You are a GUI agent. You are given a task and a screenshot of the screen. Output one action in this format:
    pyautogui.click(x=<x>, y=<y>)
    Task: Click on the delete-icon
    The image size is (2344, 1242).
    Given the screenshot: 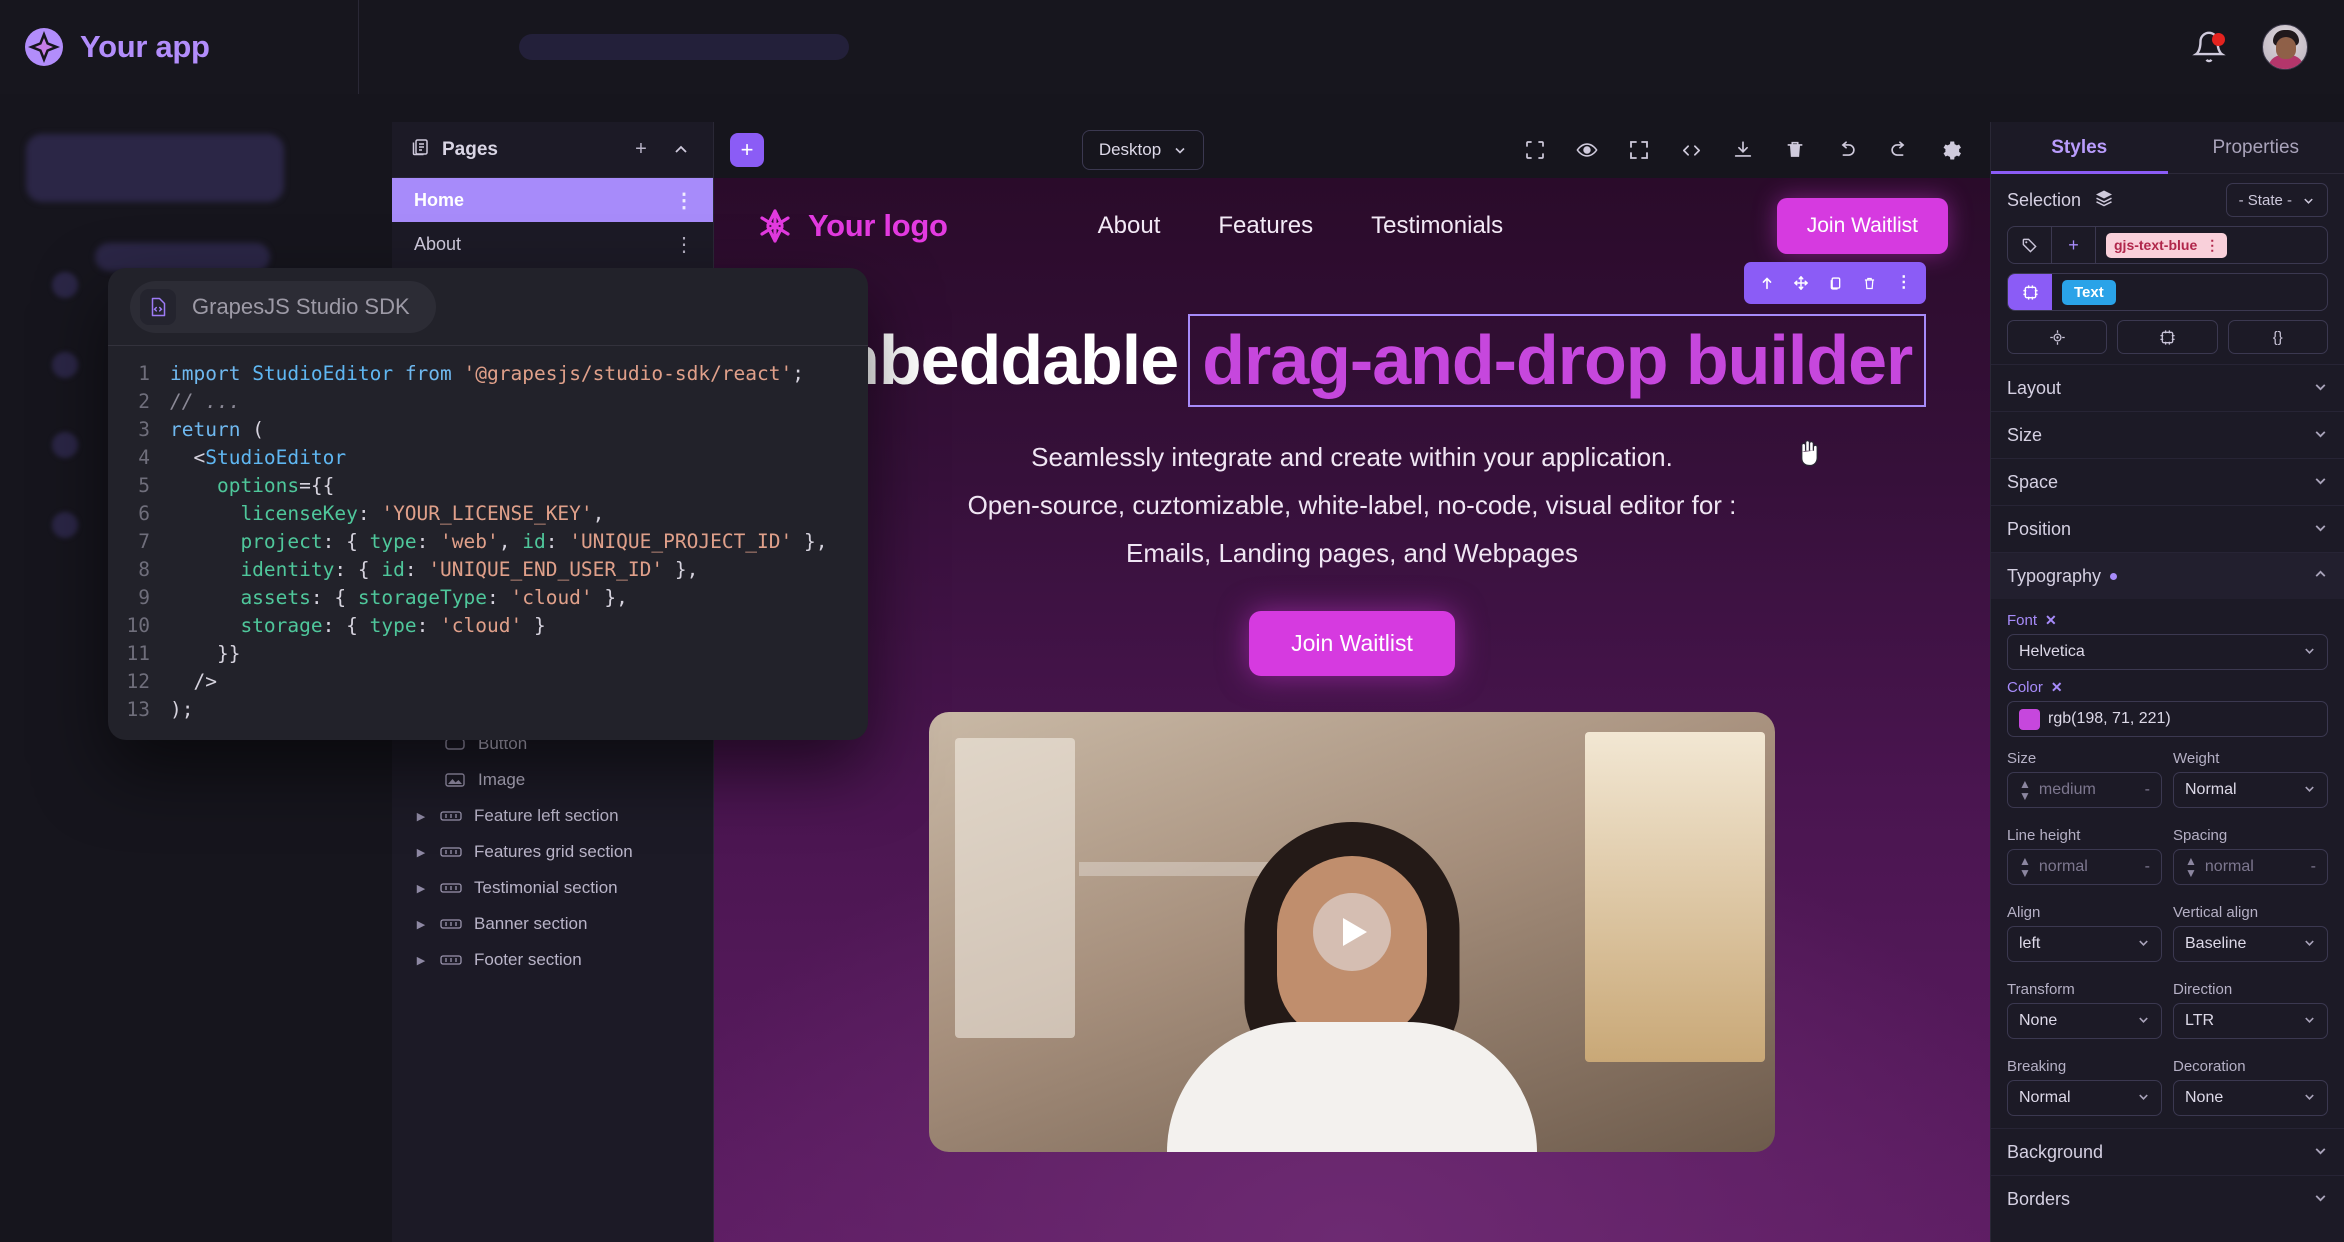 What is the action you would take?
    pyautogui.click(x=1869, y=283)
    